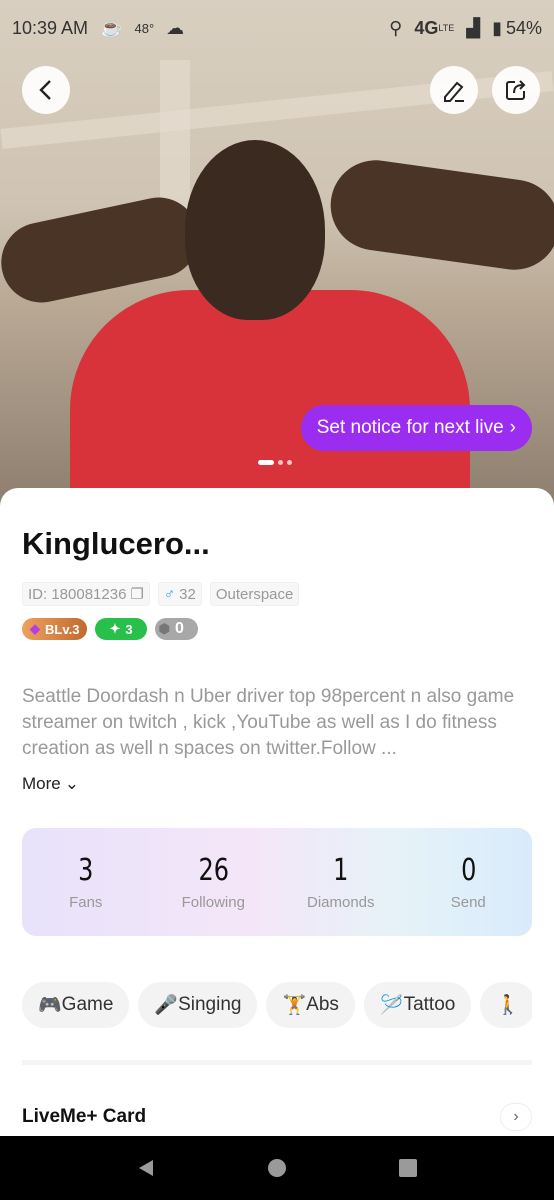 Image resolution: width=554 pixels, height=1200 pixels. I want to click on copy-icon: ❐, so click(137, 594).